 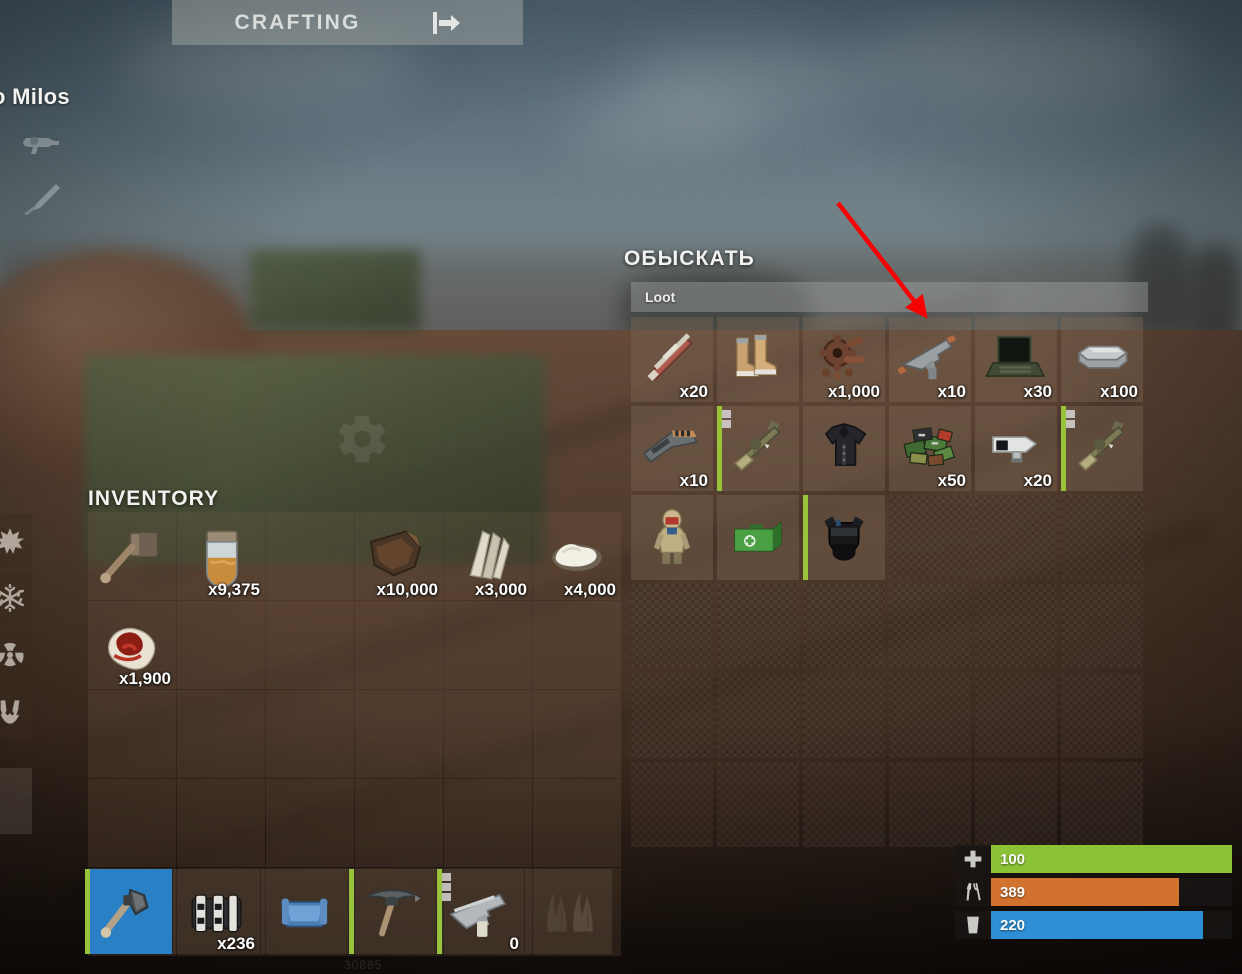 I want to click on hunger-fill: 389, so click(x=1085, y=892).